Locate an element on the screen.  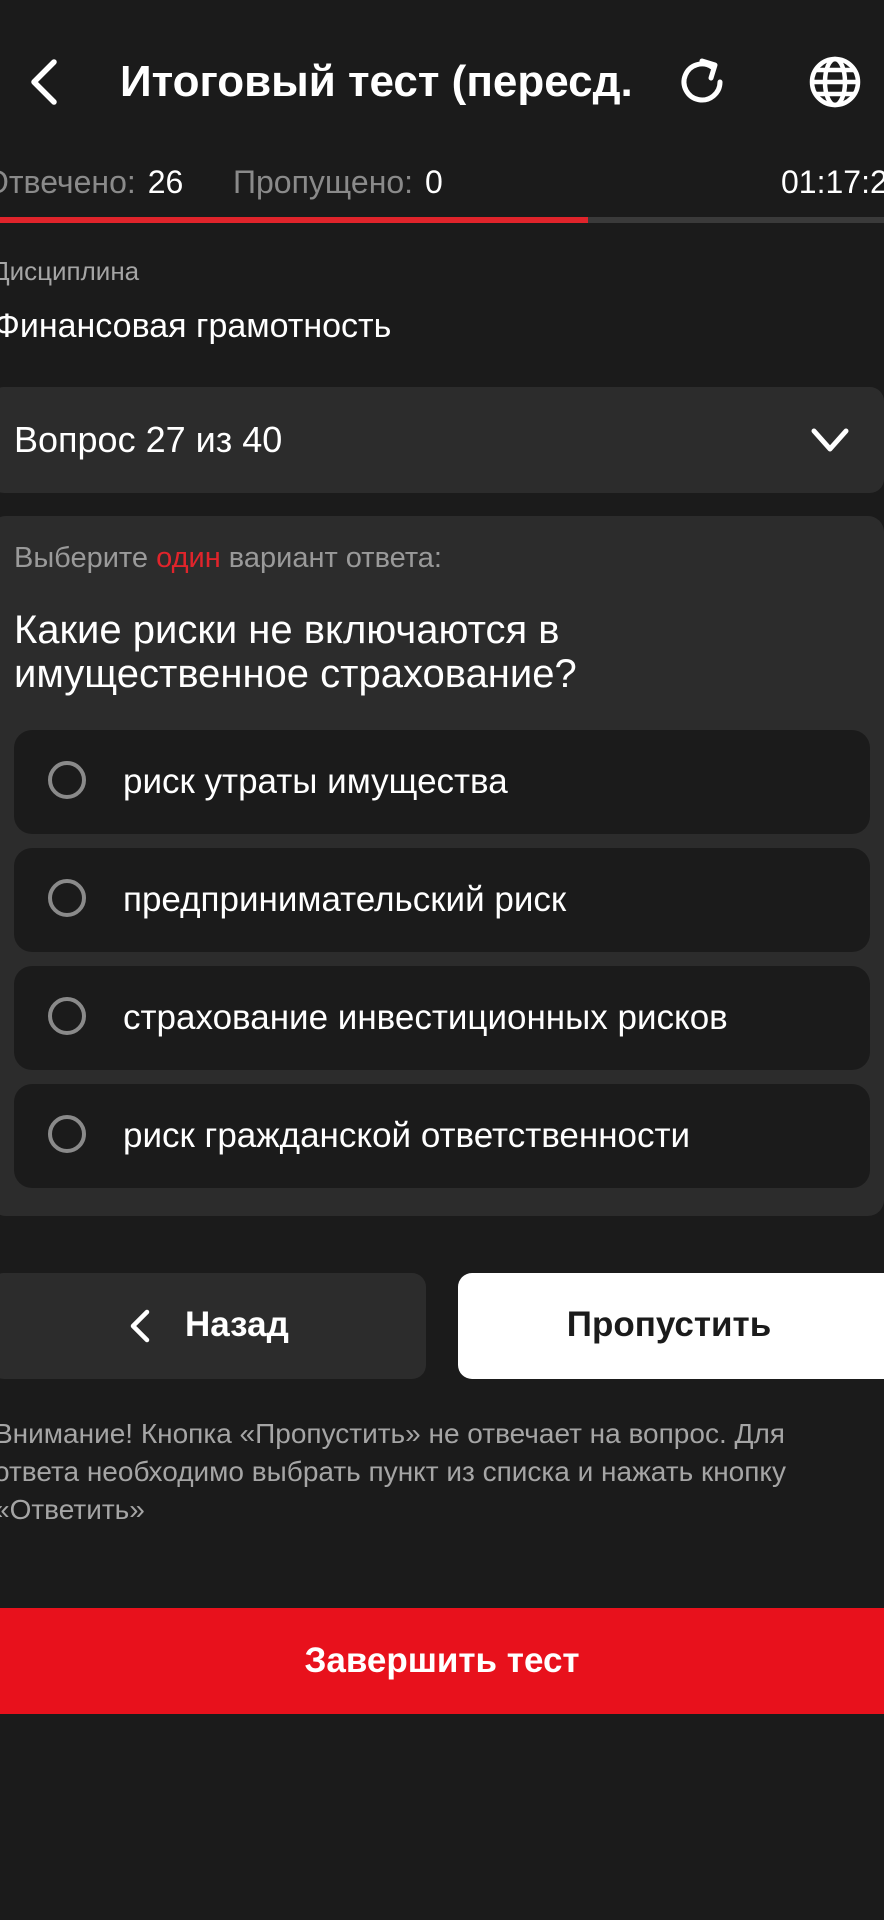
skip-button: Пропустить is located at coordinates (671, 1326).